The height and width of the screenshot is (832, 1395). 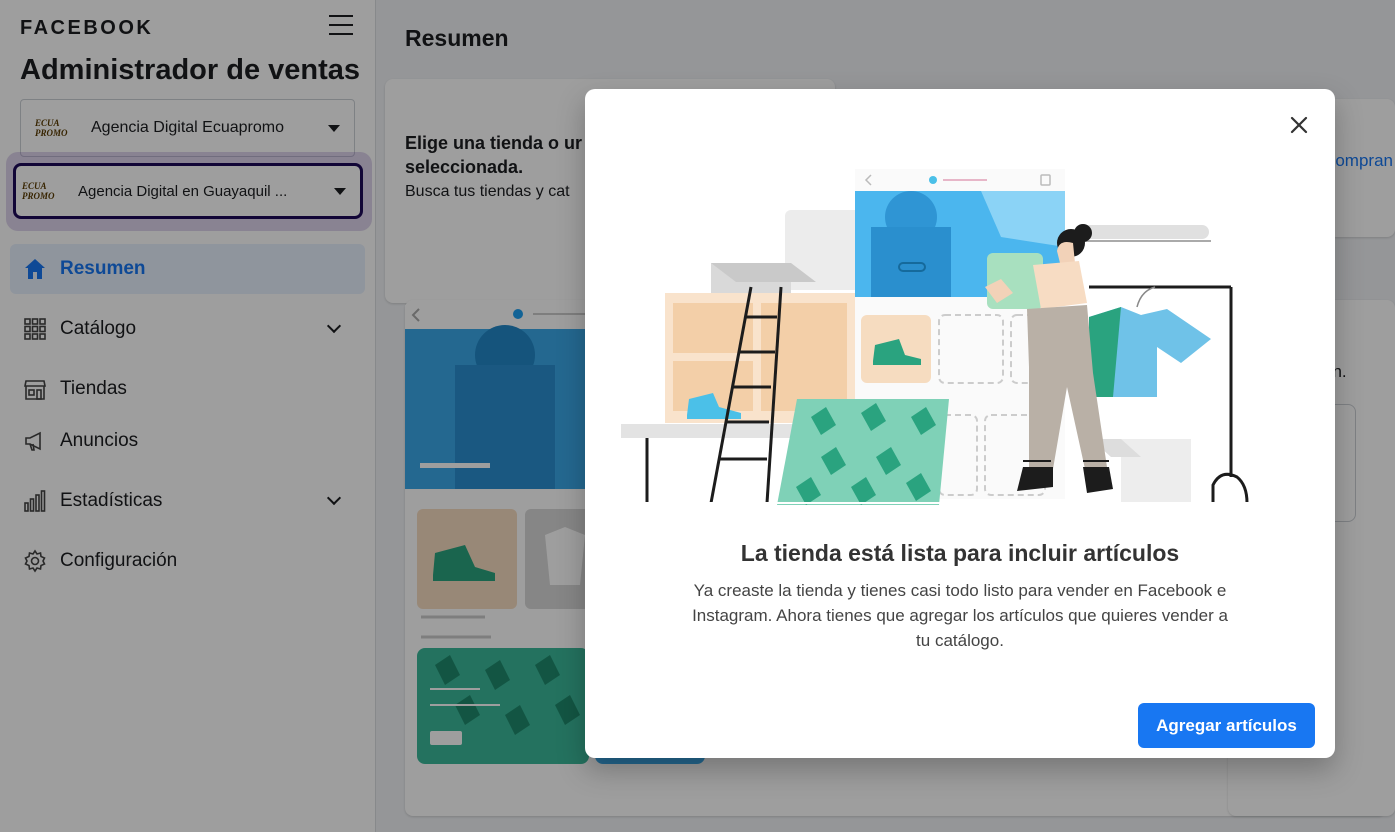 What do you see at coordinates (1299, 125) in the screenshot?
I see `close-icon` at bounding box center [1299, 125].